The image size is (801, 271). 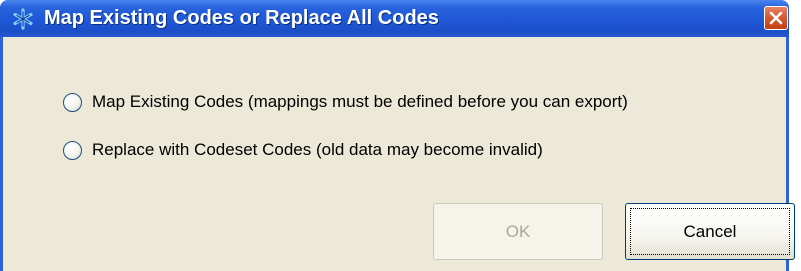 I want to click on radio-replace-codeset-codes, so click(x=72, y=150).